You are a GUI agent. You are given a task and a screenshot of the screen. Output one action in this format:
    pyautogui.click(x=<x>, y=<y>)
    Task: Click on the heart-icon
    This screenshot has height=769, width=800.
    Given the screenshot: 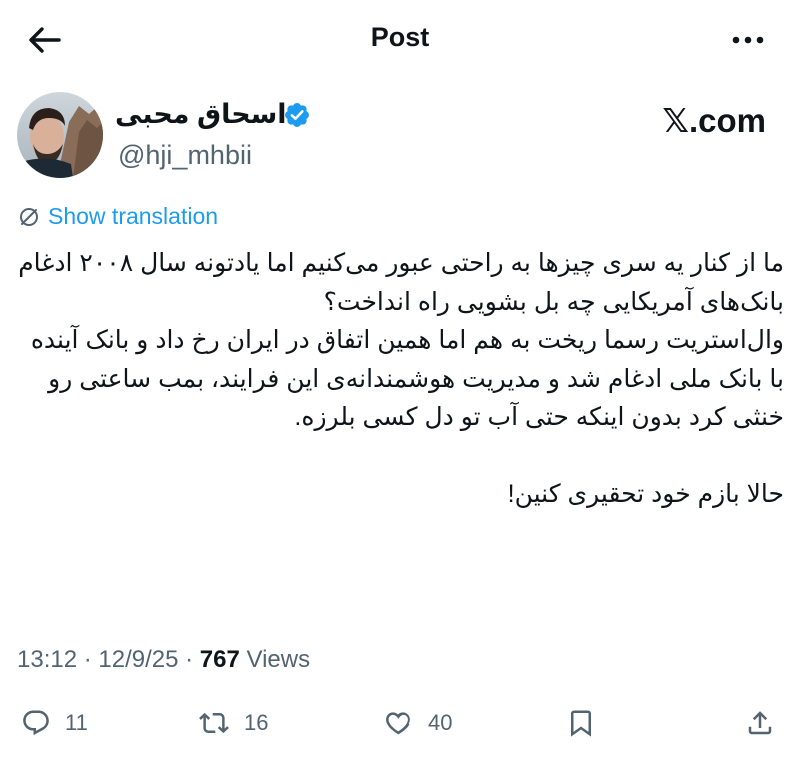 What is the action you would take?
    pyautogui.click(x=398, y=723)
    